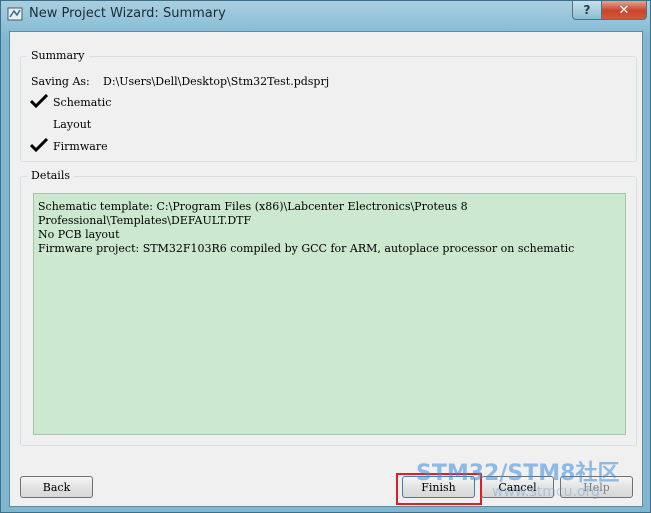  What do you see at coordinates (58, 55) in the screenshot?
I see `summary-group-label: Summary` at bounding box center [58, 55].